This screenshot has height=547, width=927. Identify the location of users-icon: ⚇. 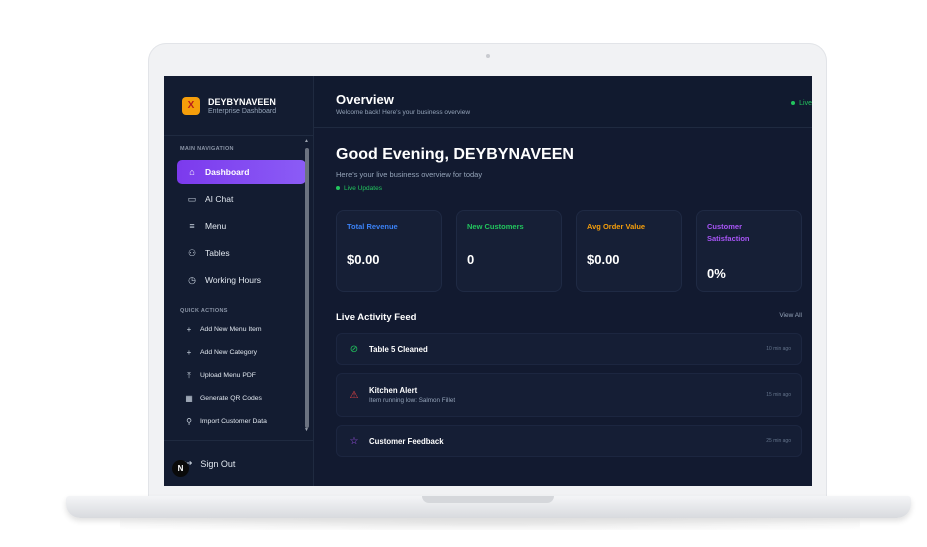
(192, 252).